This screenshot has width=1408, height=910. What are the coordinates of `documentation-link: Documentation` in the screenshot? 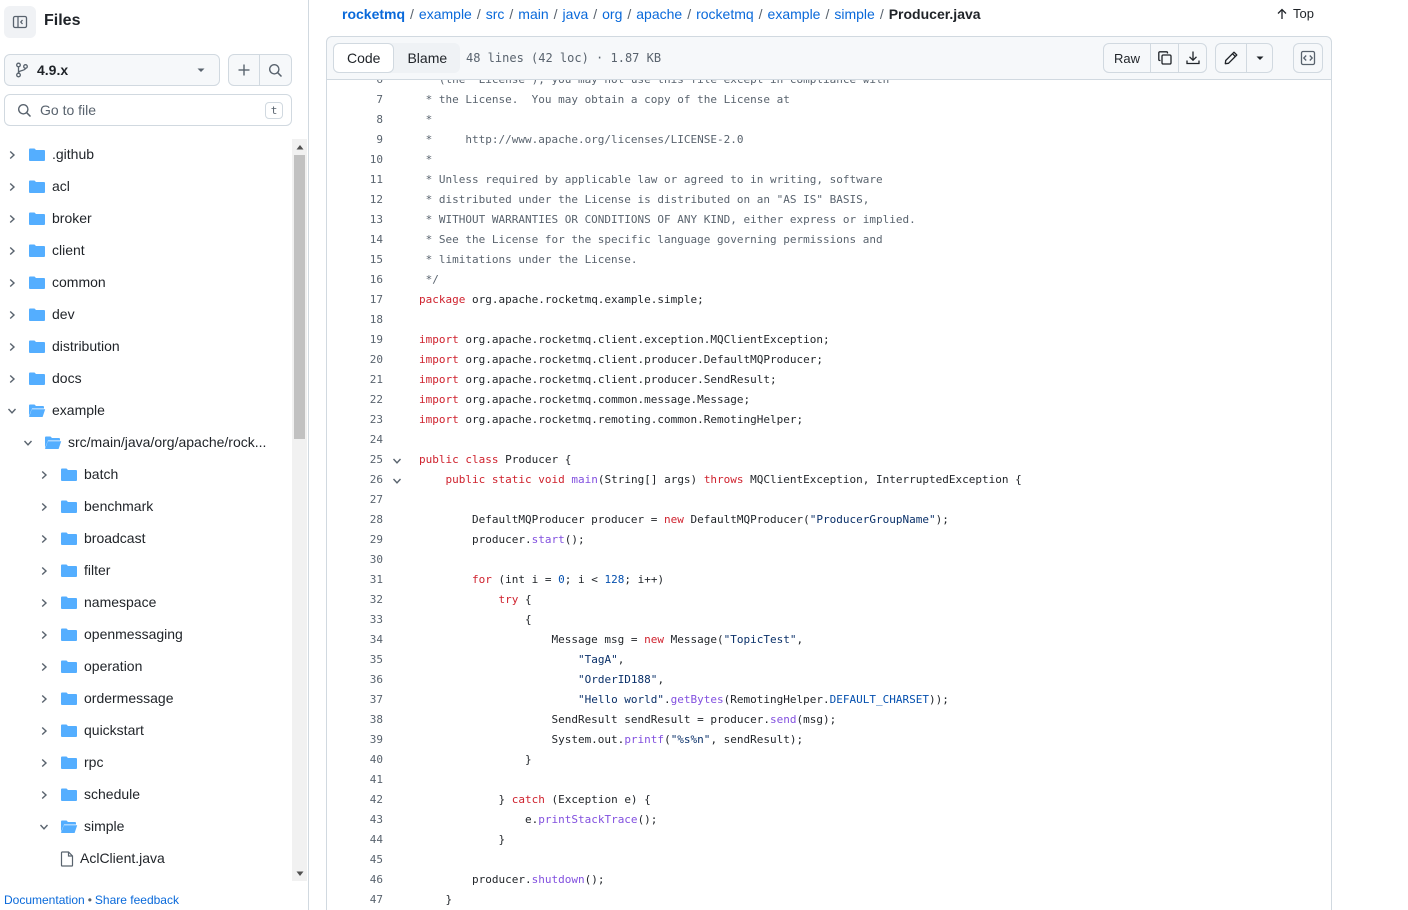 It's located at (44, 900).